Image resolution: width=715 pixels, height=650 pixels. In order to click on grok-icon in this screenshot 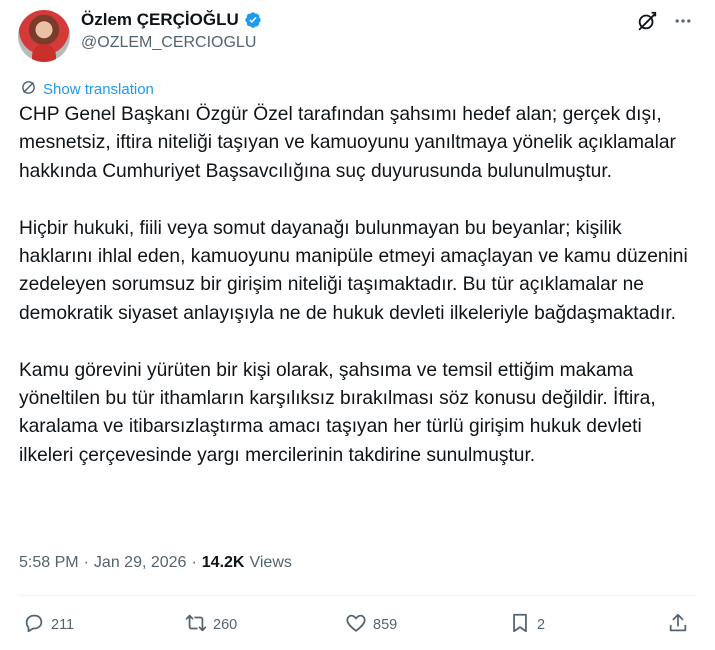, I will do `click(647, 21)`.